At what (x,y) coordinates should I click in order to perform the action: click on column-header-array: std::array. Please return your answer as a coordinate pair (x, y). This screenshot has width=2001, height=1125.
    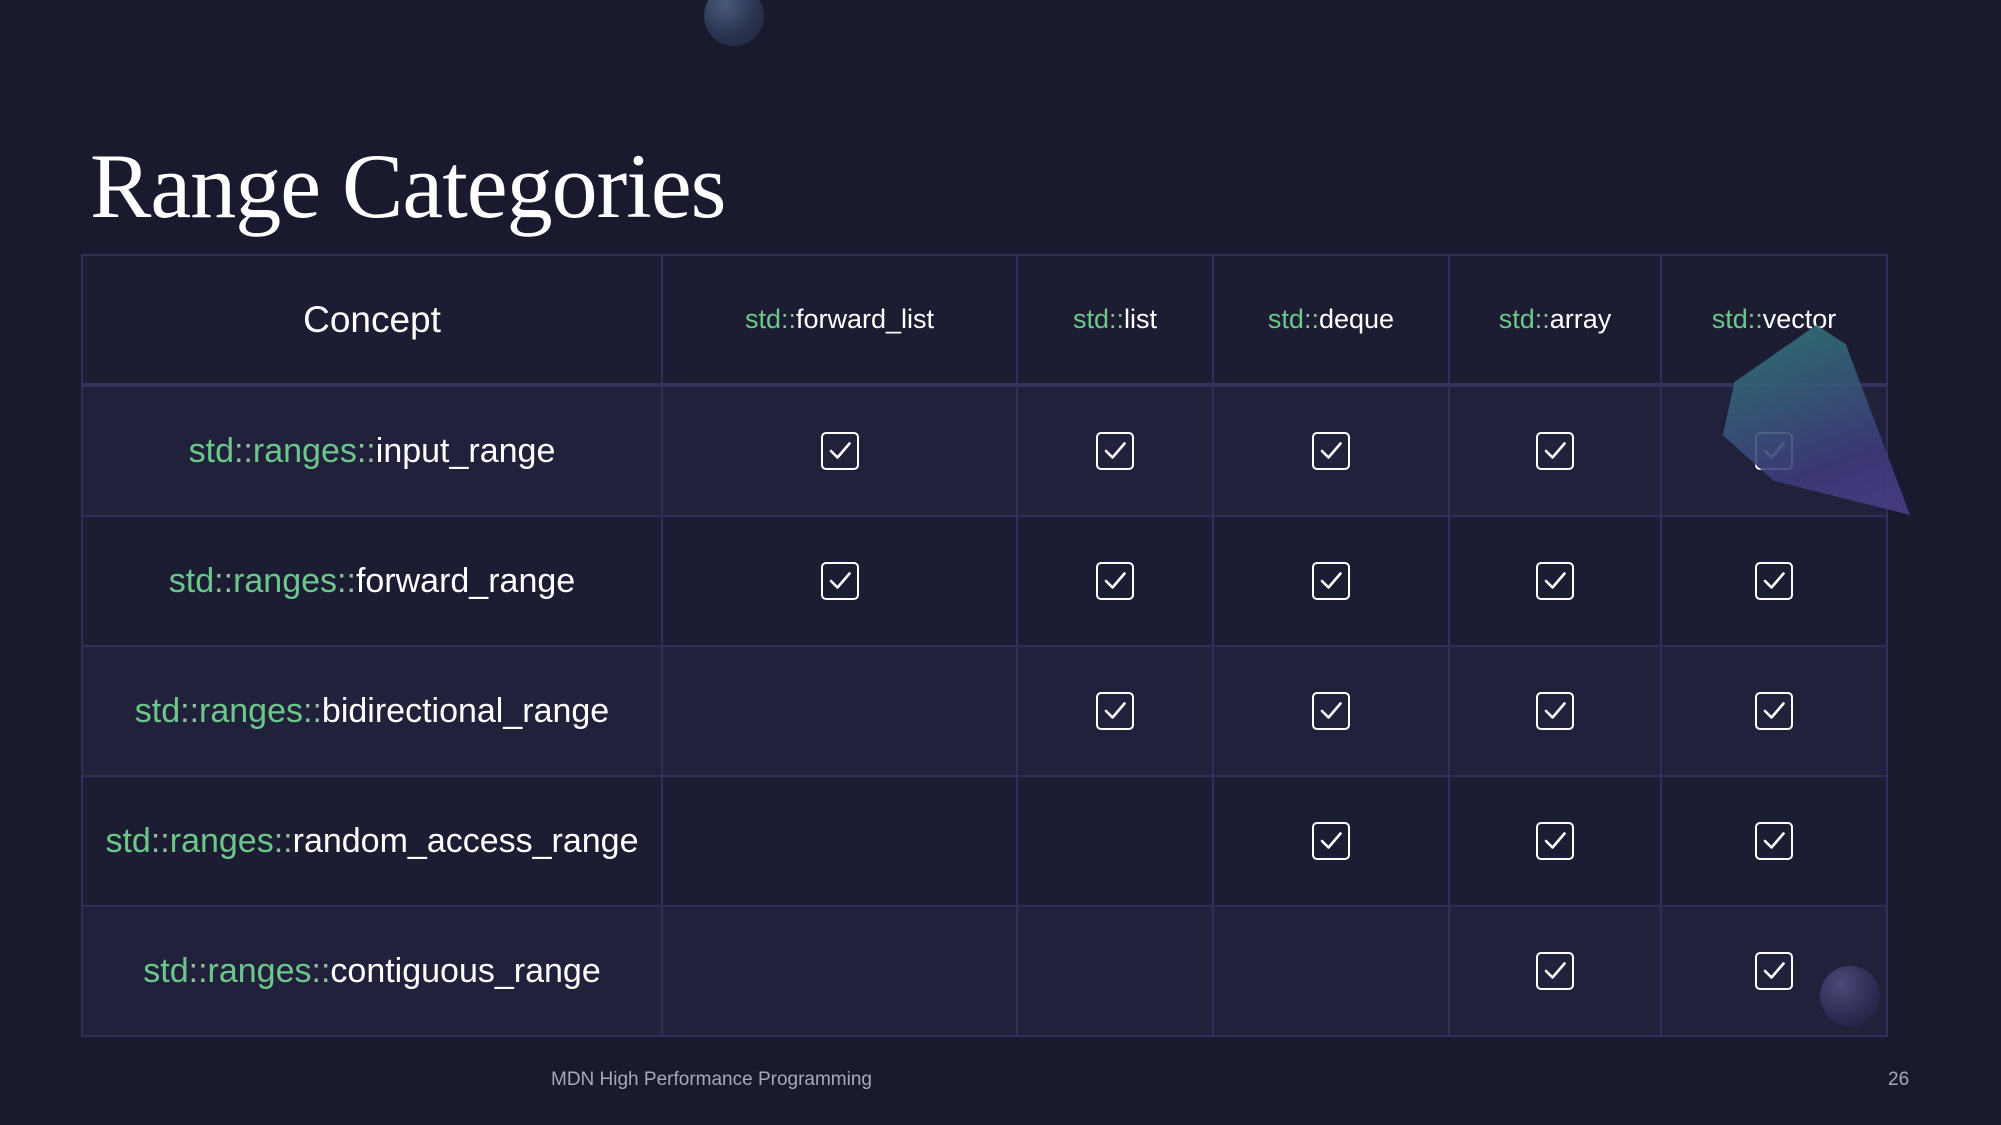
    Looking at the image, I should click on (1555, 320).